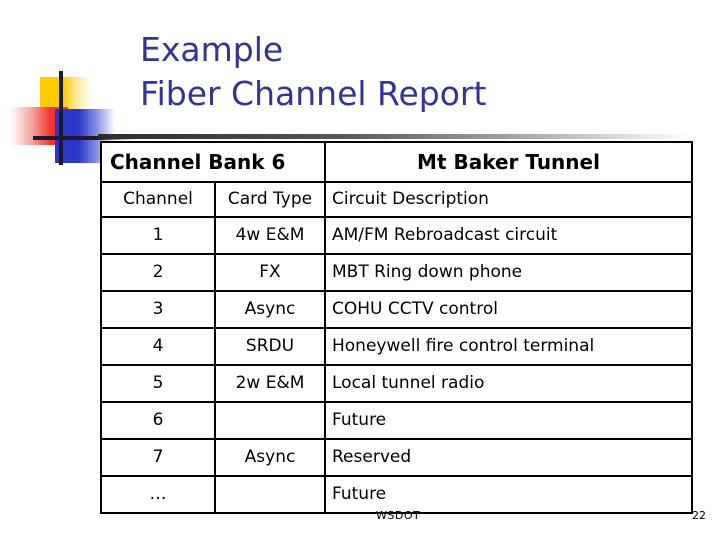 The height and width of the screenshot is (540, 720). I want to click on table-row: 2 FX MBT Ring down phone, so click(396, 272).